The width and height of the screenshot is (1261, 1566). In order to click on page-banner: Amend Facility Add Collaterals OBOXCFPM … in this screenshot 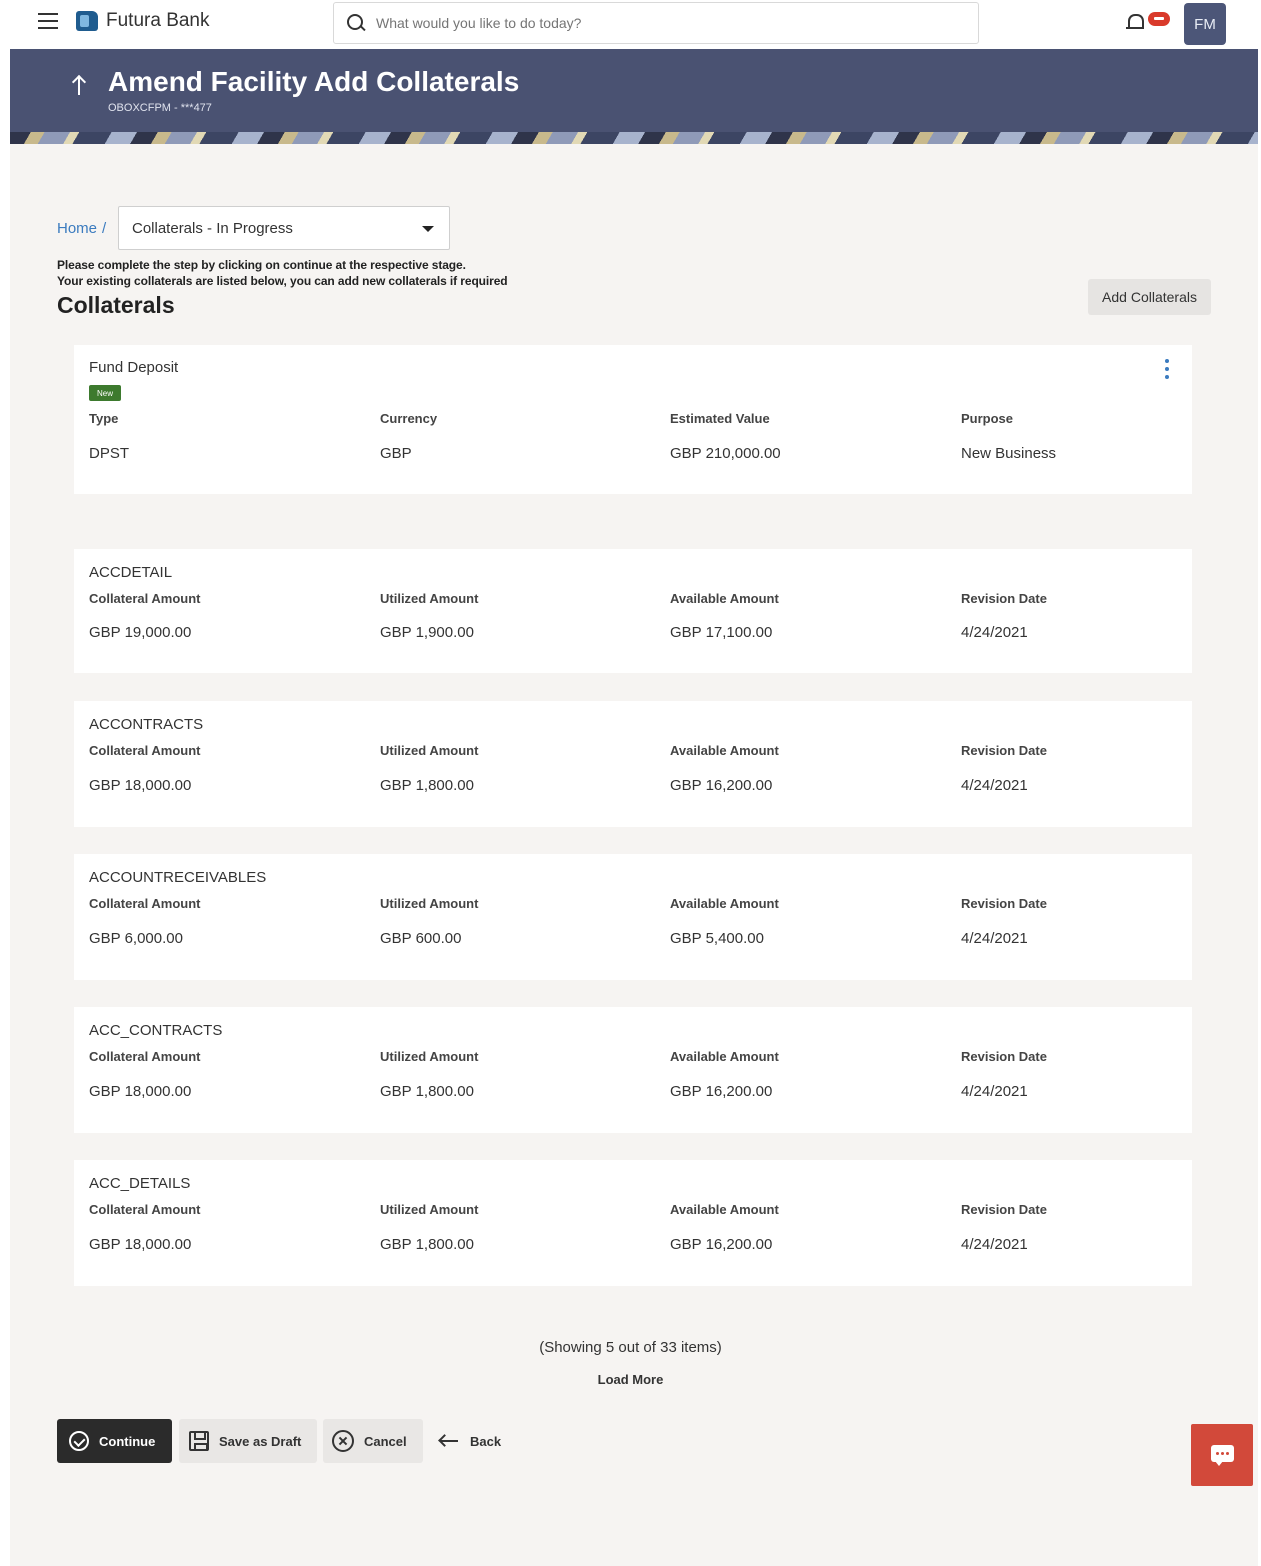, I will do `click(634, 96)`.